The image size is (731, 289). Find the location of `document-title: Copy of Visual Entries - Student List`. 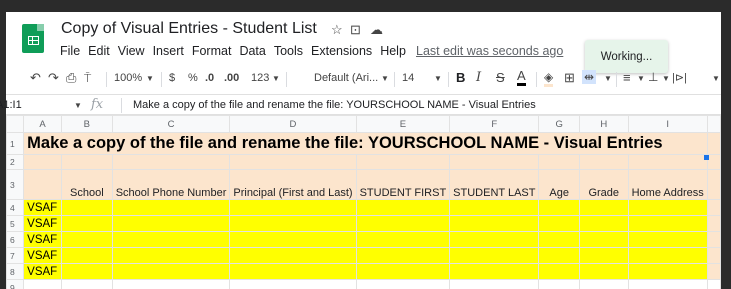

document-title: Copy of Visual Entries - Student List is located at coordinates (189, 29).